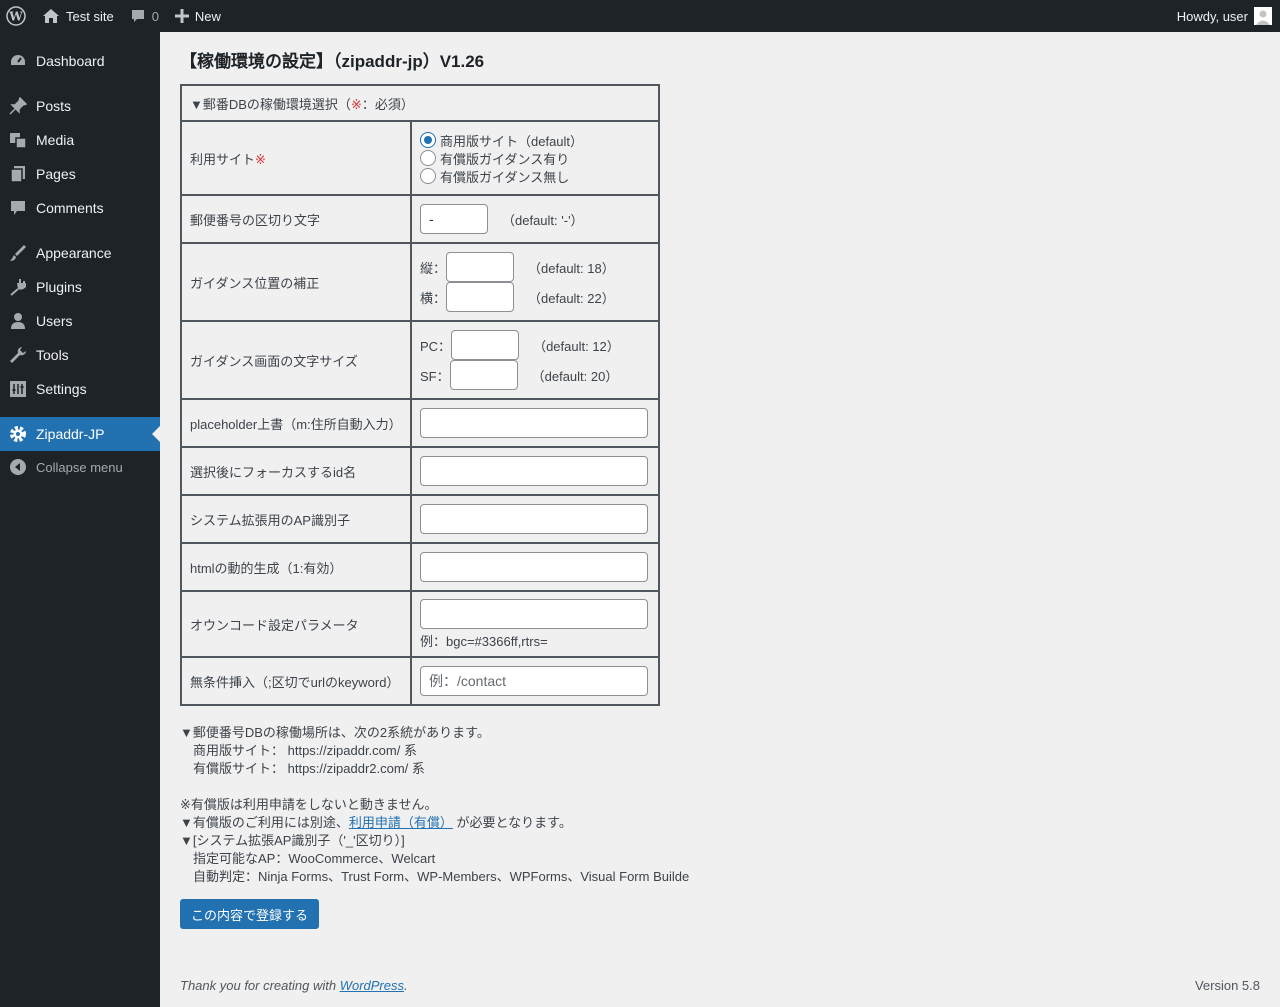 The height and width of the screenshot is (1007, 1280). I want to click on page-title: 【稼働環境の設定】（zipaddr-jp）V1.26, so click(332, 61).